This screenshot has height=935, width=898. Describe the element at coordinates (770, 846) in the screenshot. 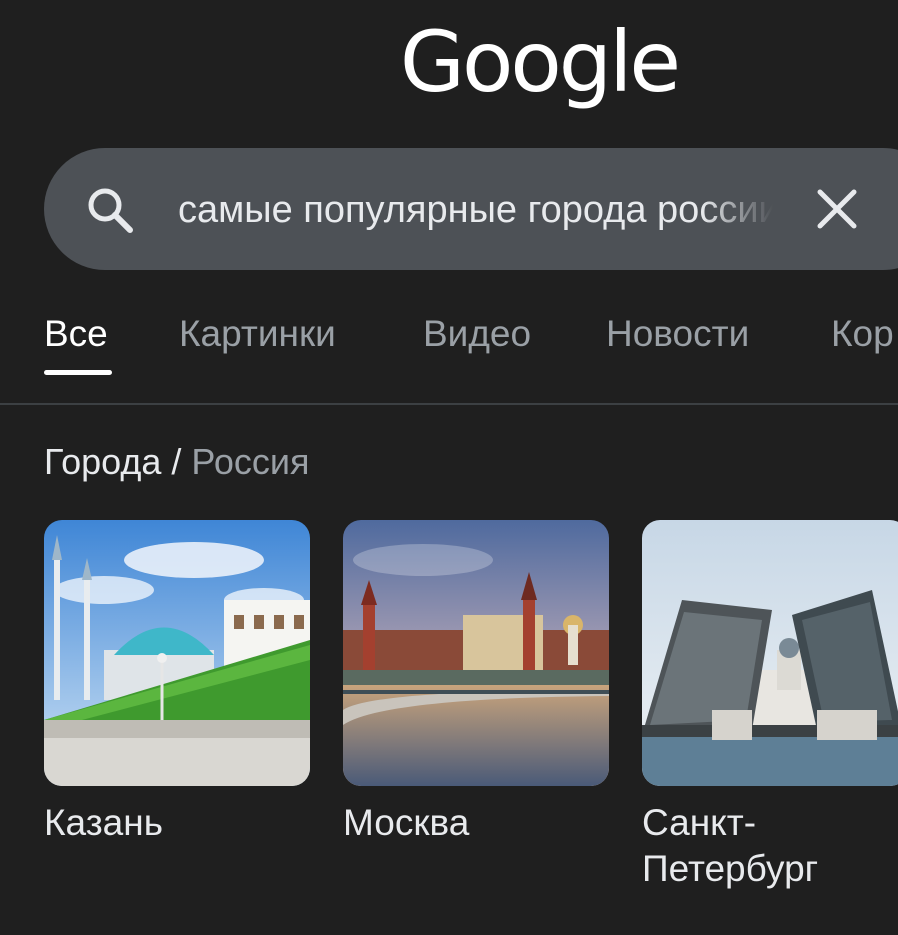

I see `city-label-saint-petersburg: Санкт- Петербург` at that location.